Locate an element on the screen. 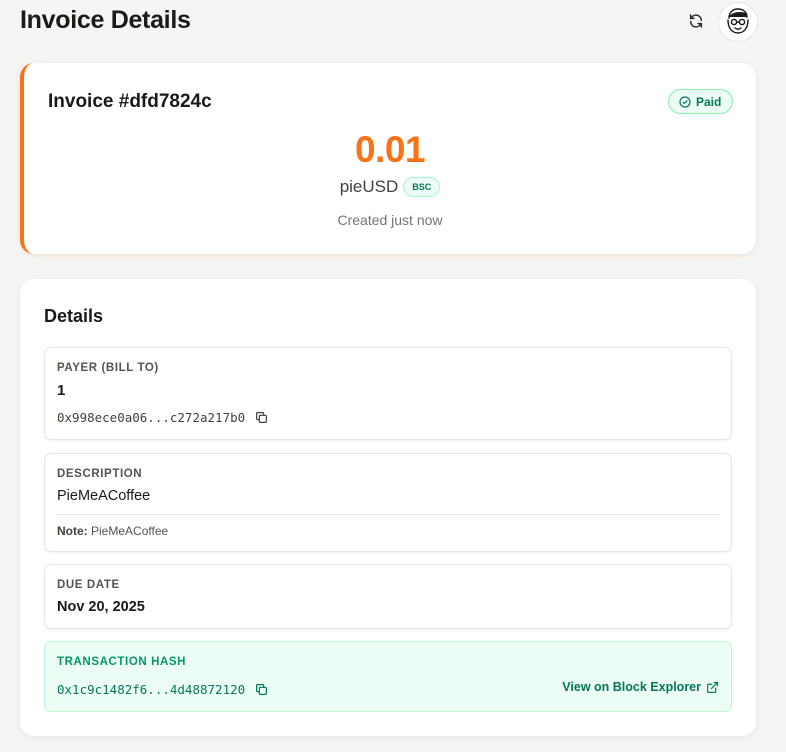 The height and width of the screenshot is (752, 786). transaction-hash-row: 0x1c9c1482f6...4d48872120 is located at coordinates (163, 689).